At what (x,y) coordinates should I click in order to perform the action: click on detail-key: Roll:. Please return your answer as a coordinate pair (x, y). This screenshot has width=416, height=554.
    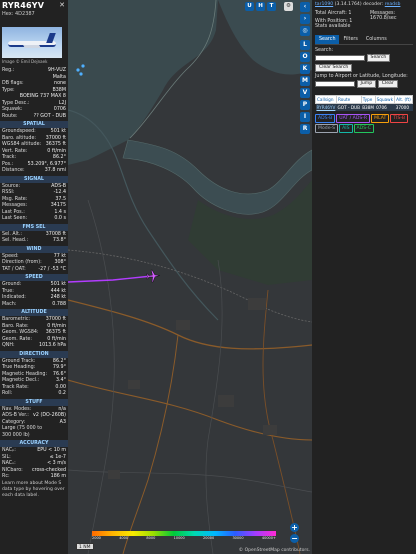
    Looking at the image, I should click on (7, 393).